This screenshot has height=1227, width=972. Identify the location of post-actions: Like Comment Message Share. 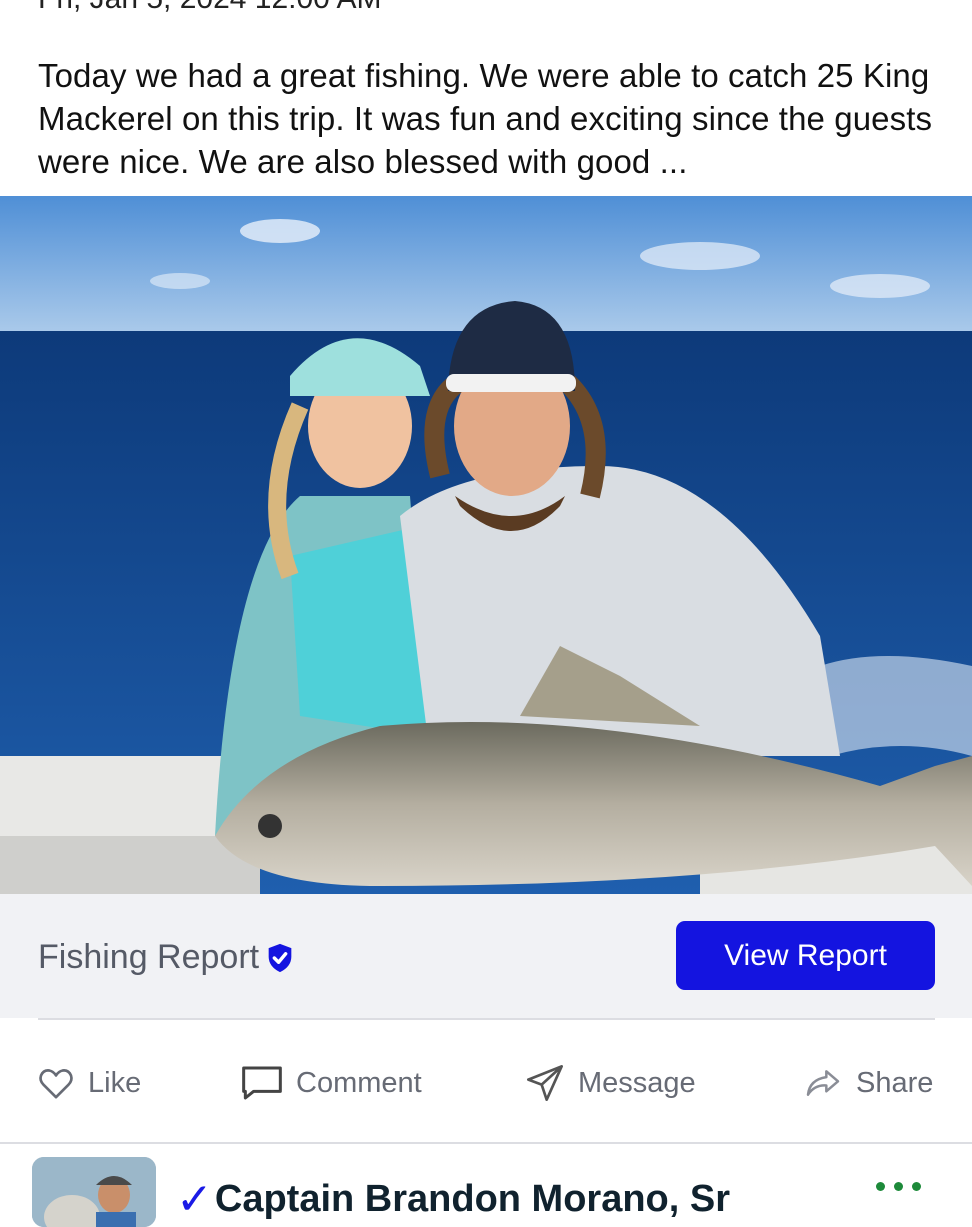
(486, 1083).